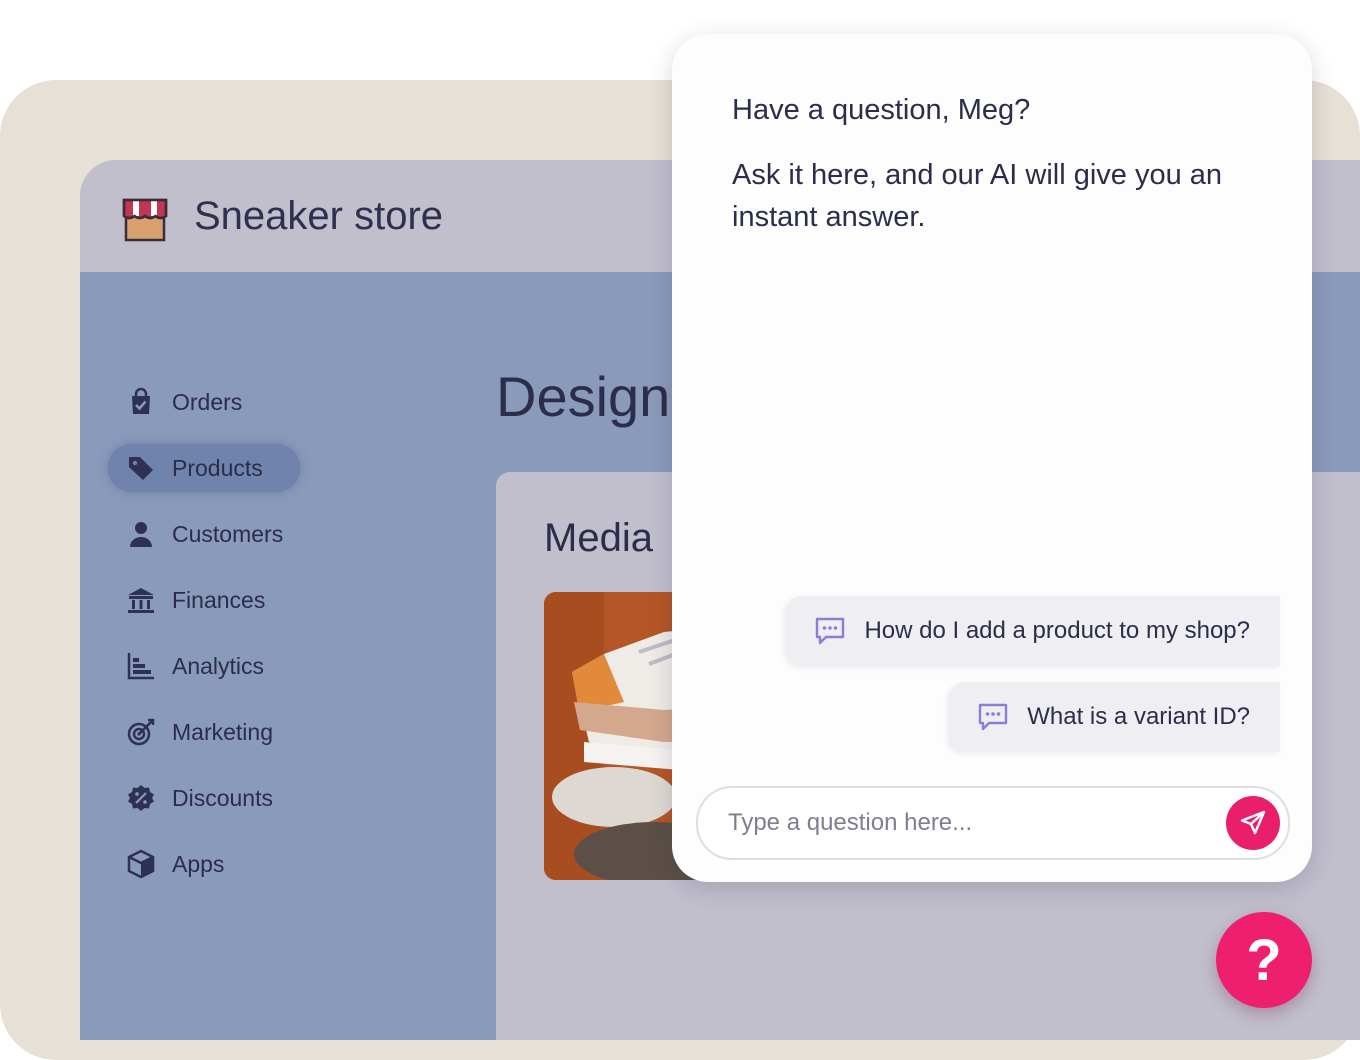  Describe the element at coordinates (141, 534) in the screenshot. I see `person-icon` at that location.